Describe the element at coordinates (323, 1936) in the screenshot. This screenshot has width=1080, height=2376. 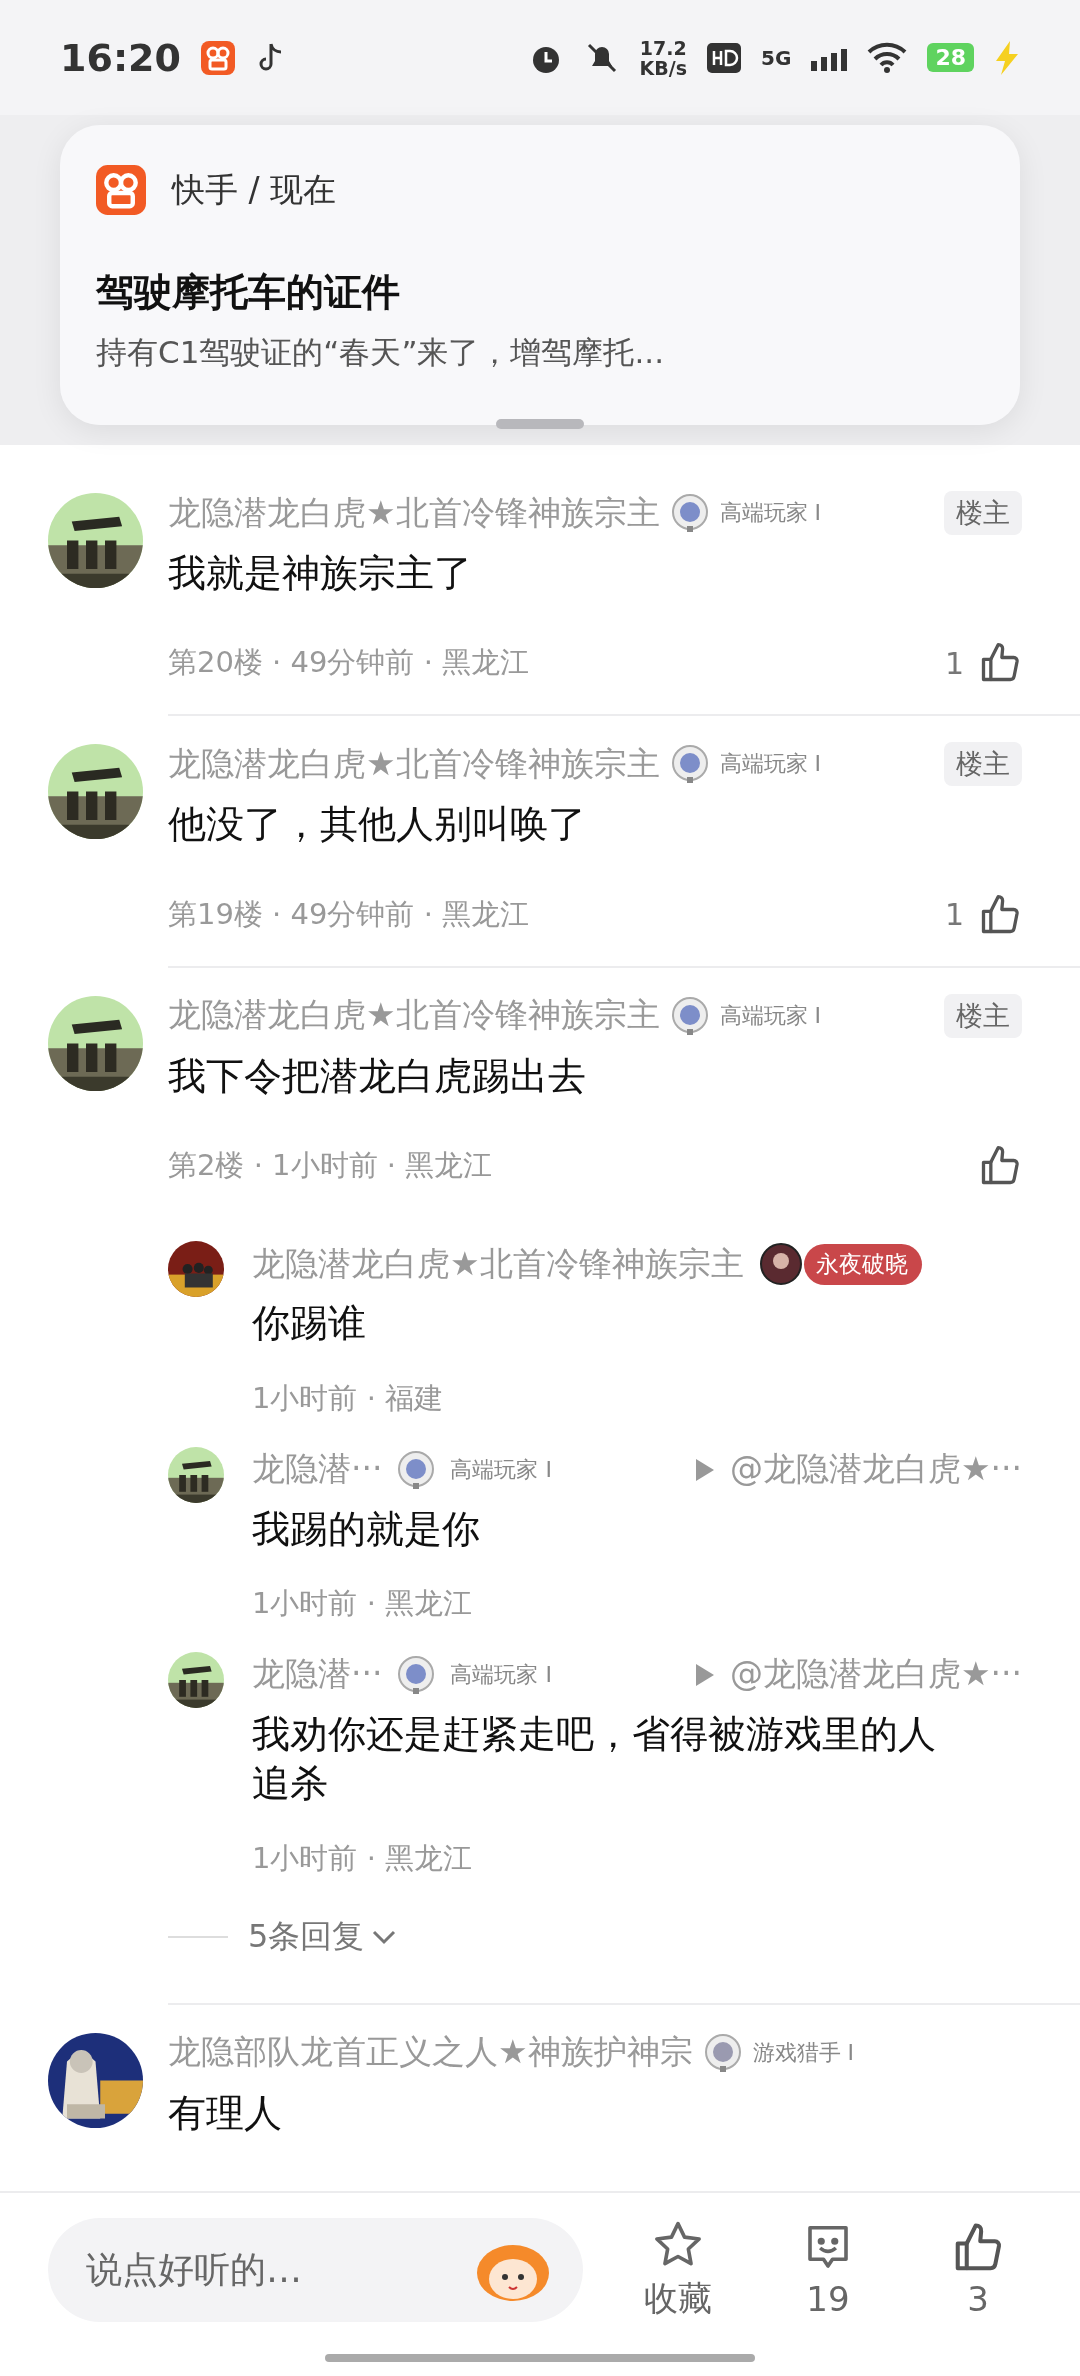
I see `more-replies-button: 5条回复` at that location.